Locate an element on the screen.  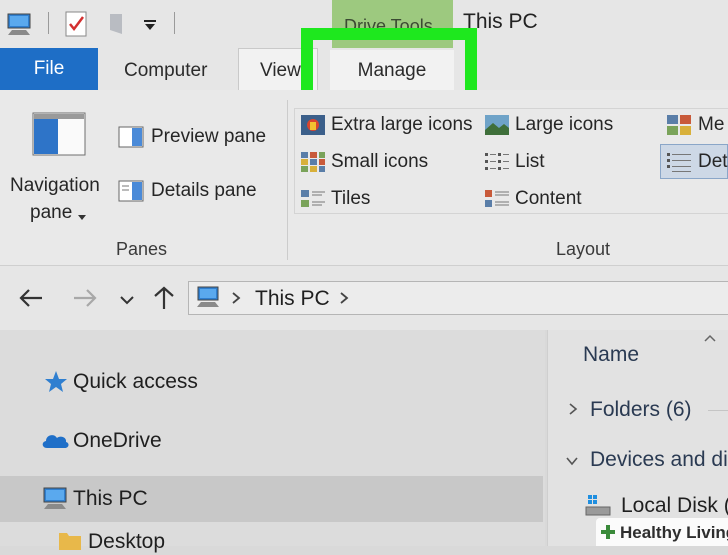
tab-file: File is located at coordinates (49, 69).